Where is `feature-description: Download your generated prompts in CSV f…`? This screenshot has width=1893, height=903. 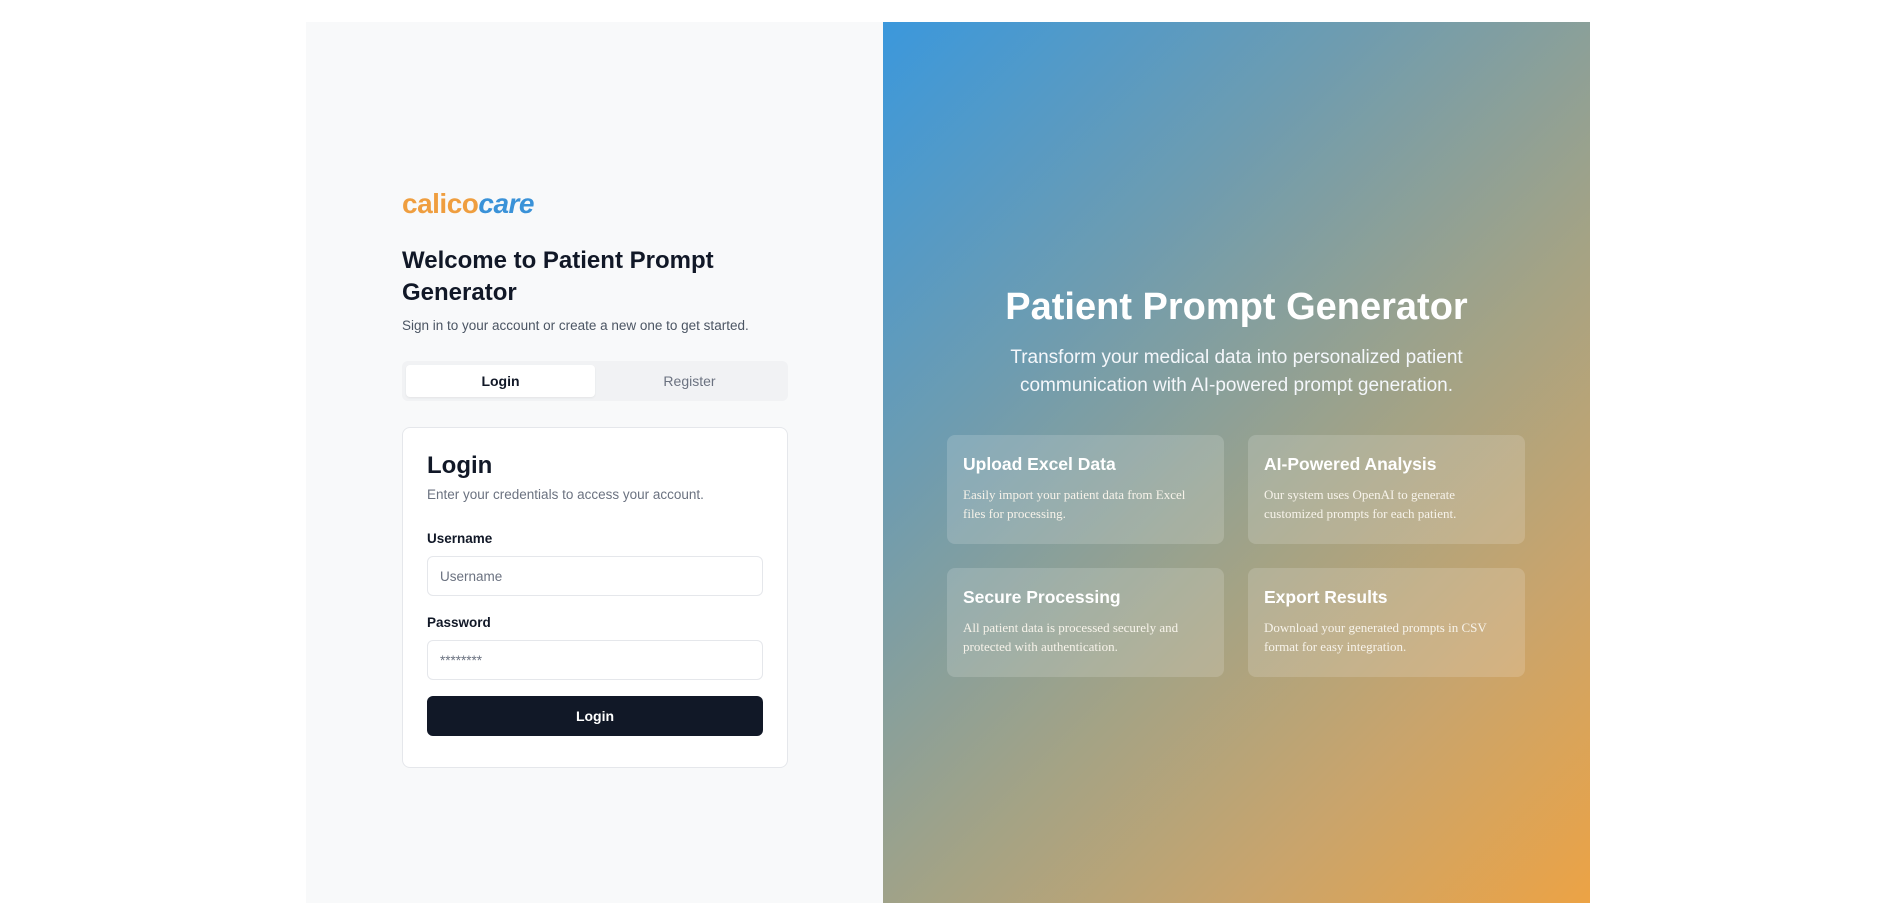 feature-description: Download your generated prompts in CSV f… is located at coordinates (1375, 637).